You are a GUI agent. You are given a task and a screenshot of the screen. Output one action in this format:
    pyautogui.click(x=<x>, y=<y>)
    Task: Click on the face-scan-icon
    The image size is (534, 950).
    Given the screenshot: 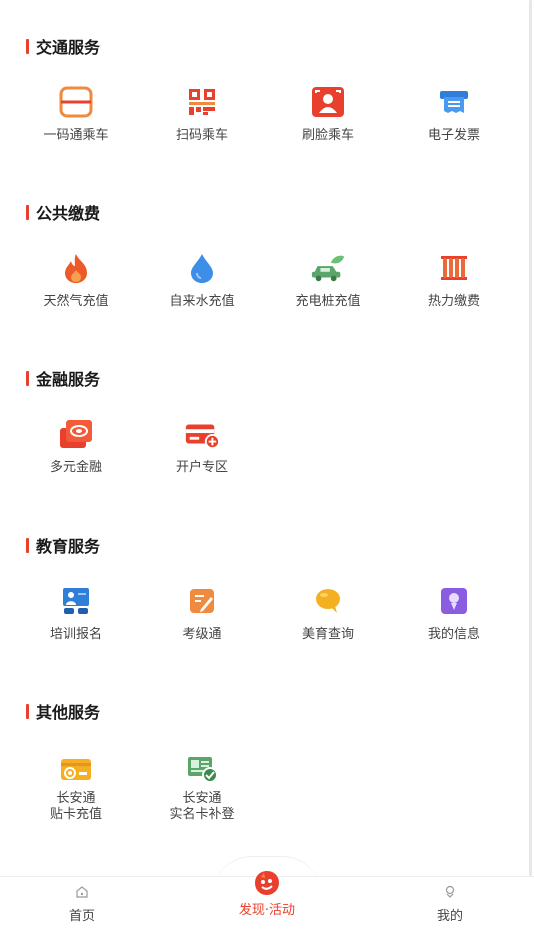 What is the action you would take?
    pyautogui.click(x=328, y=102)
    